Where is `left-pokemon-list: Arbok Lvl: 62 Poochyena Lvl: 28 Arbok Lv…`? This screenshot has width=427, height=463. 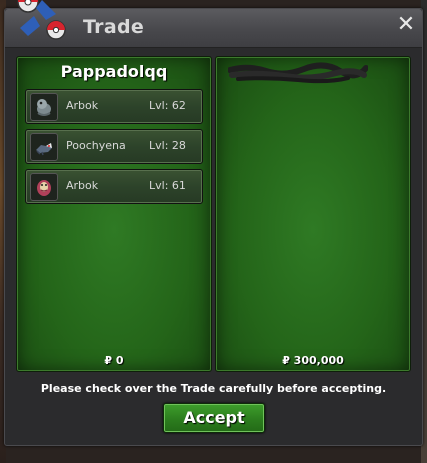 left-pokemon-list: Arbok Lvl: 62 Poochyena Lvl: 28 Arbok Lv… is located at coordinates (114, 149).